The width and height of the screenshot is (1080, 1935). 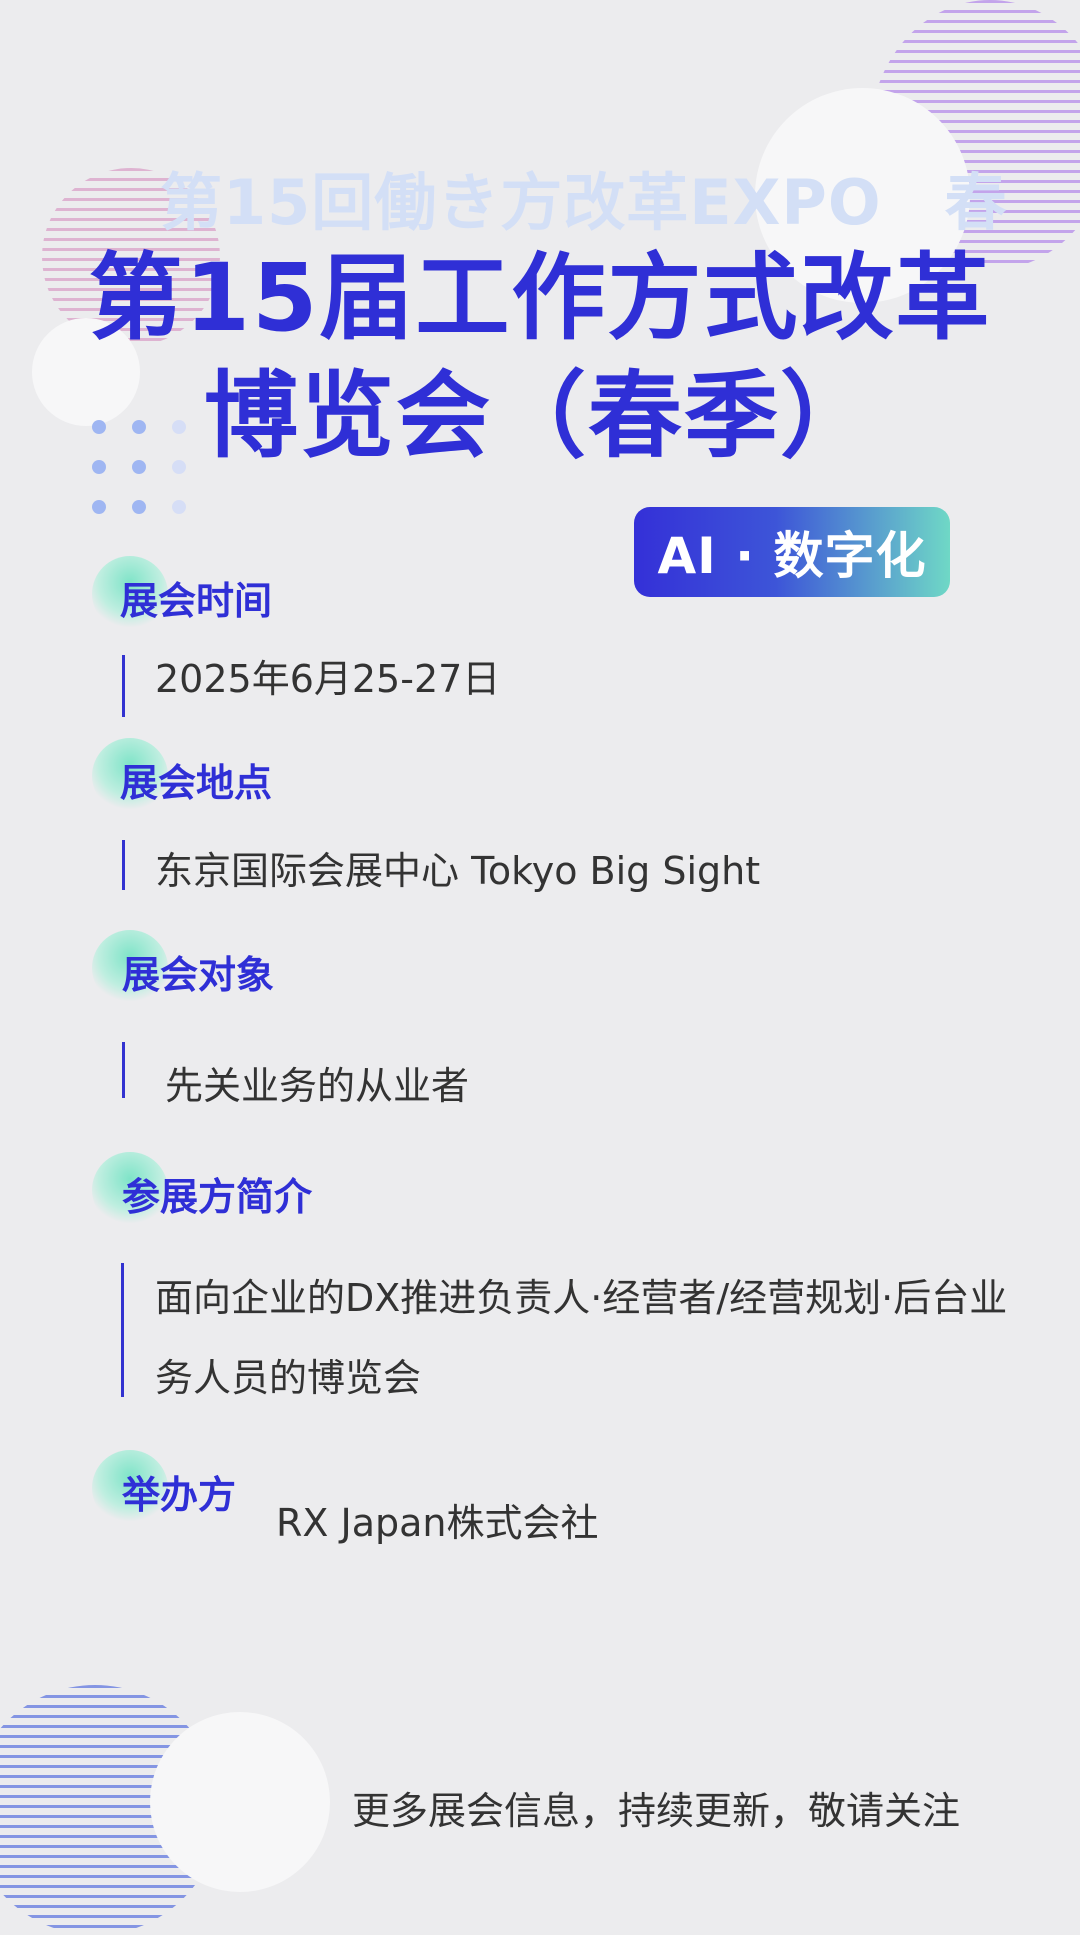 What do you see at coordinates (198, 975) in the screenshot?
I see `section-title-audience: 展会对象` at bounding box center [198, 975].